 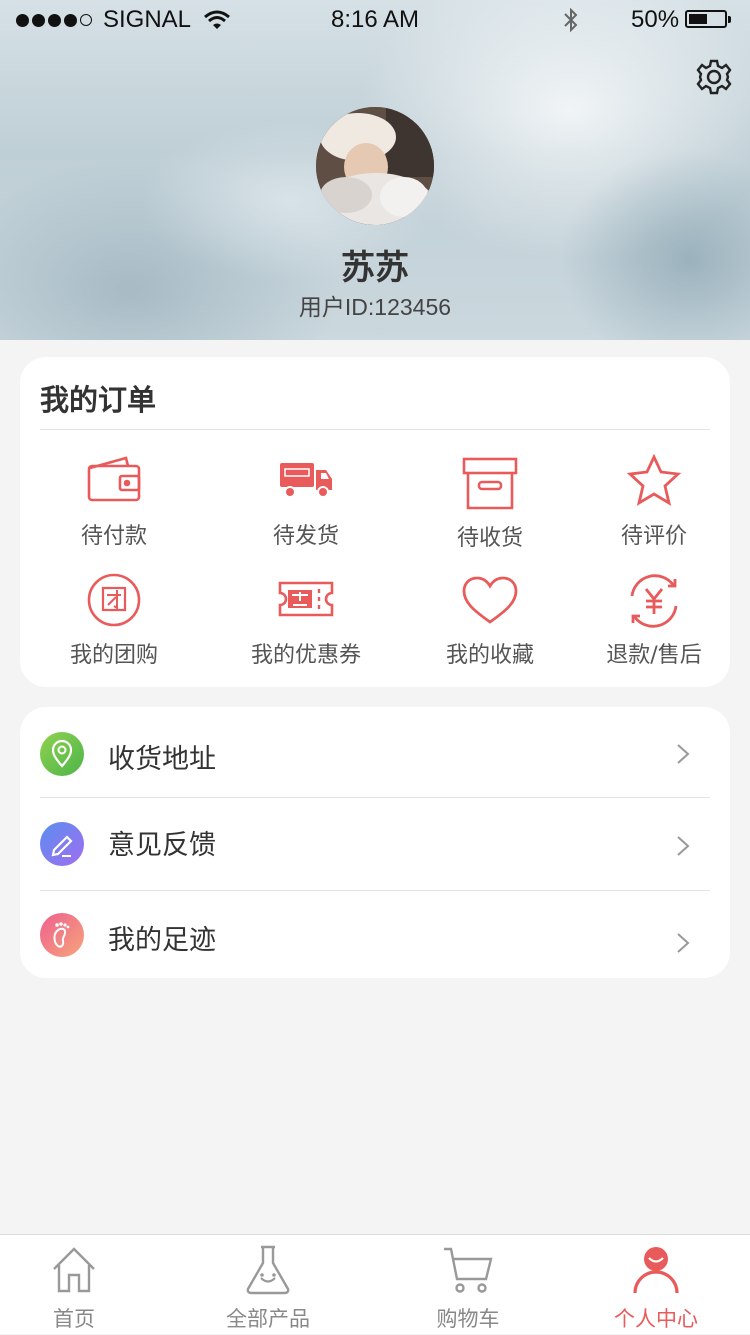 I want to click on status-bar: SIGNAL 8:16 AM 50%, so click(x=375, y=20).